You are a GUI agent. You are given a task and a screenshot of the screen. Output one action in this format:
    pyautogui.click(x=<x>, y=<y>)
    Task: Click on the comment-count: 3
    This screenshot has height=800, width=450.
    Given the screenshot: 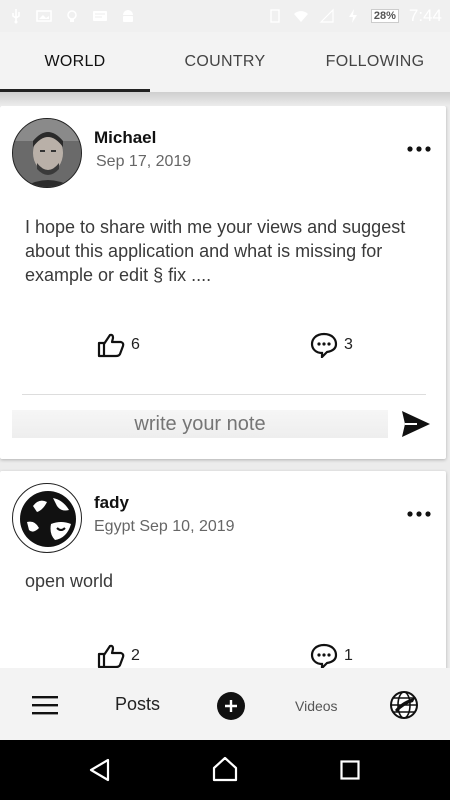 What is the action you would take?
    pyautogui.click(x=348, y=344)
    